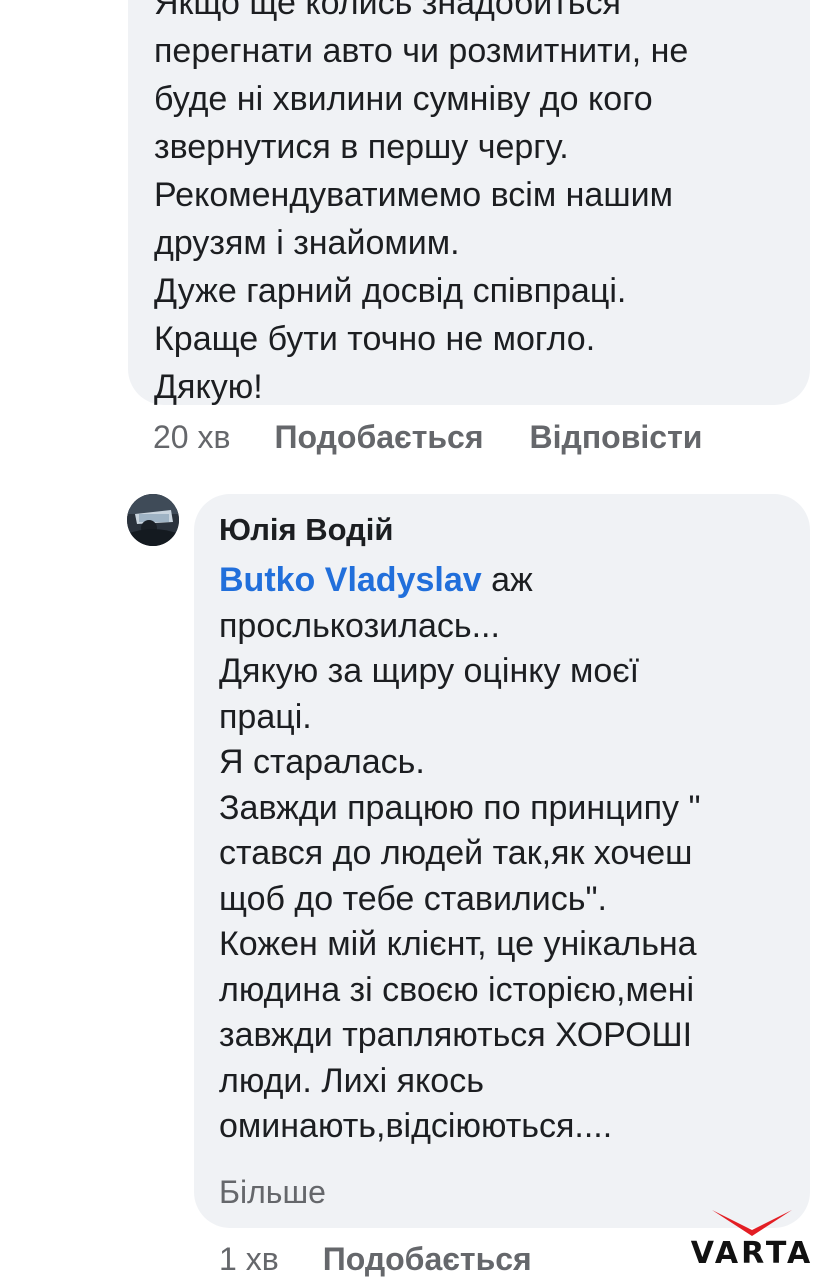 Image resolution: width=838 pixels, height=1279 pixels. What do you see at coordinates (421, 51) in the screenshot?
I see `comment-line: перегнати авто чи розмитнити, не` at bounding box center [421, 51].